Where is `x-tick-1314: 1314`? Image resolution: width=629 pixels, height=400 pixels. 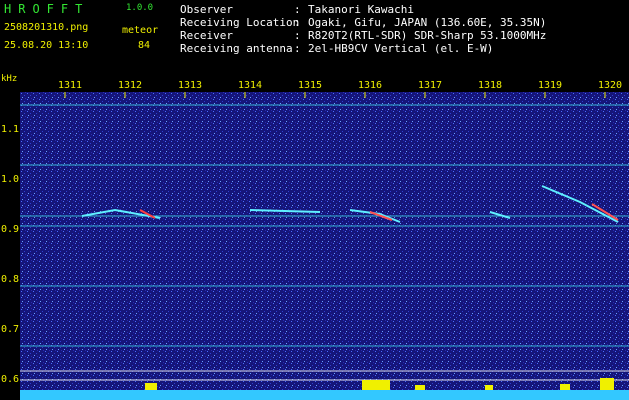
x-tick-1314: 1314 is located at coordinates (250, 85).